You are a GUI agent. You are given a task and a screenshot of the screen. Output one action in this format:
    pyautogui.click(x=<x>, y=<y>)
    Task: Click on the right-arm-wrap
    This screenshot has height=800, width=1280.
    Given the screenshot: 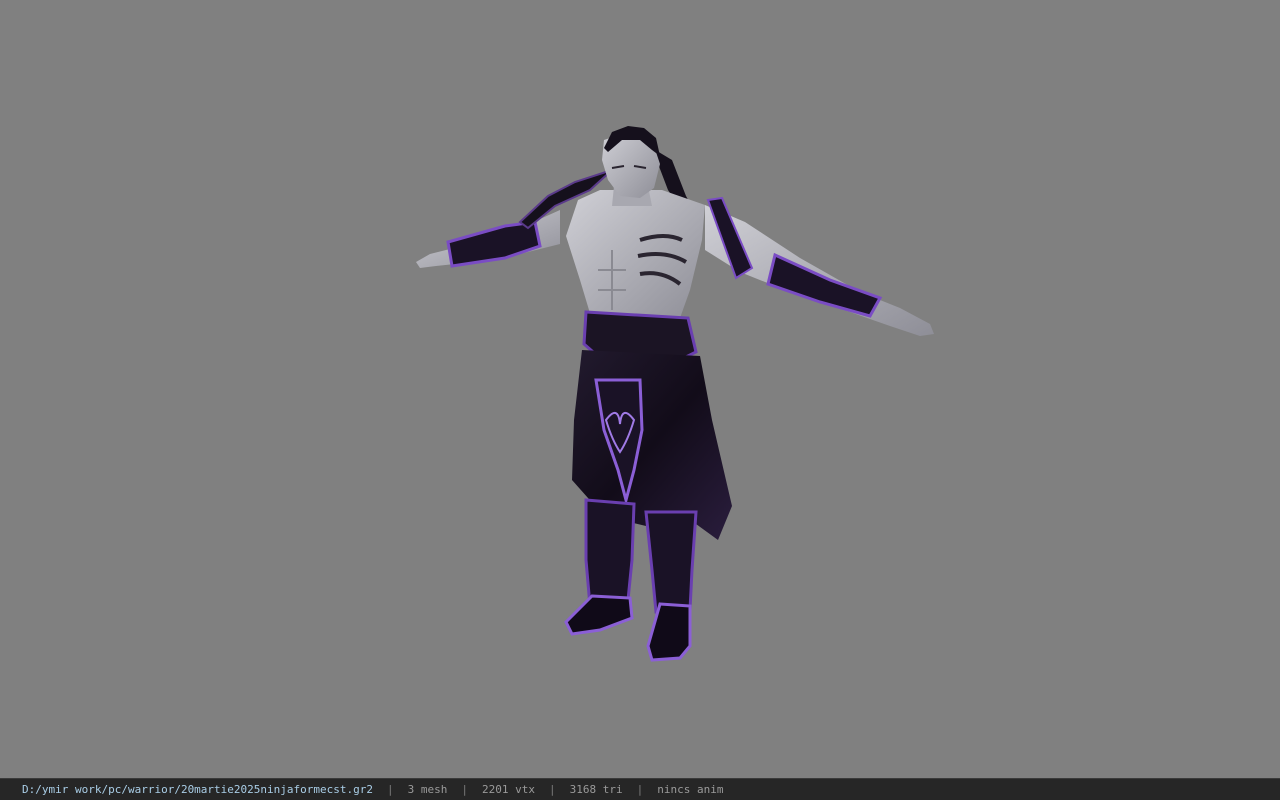 What is the action you would take?
    pyautogui.click(x=824, y=285)
    